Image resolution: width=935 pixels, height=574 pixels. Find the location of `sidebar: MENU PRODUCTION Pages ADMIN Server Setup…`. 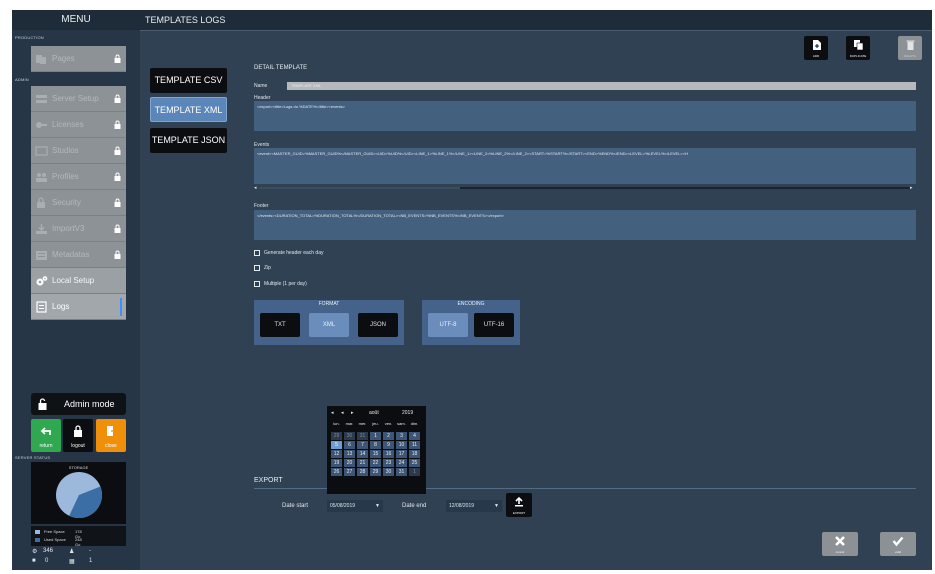

sidebar: MENU PRODUCTION Pages ADMIN Server Setup… is located at coordinates (76, 290).